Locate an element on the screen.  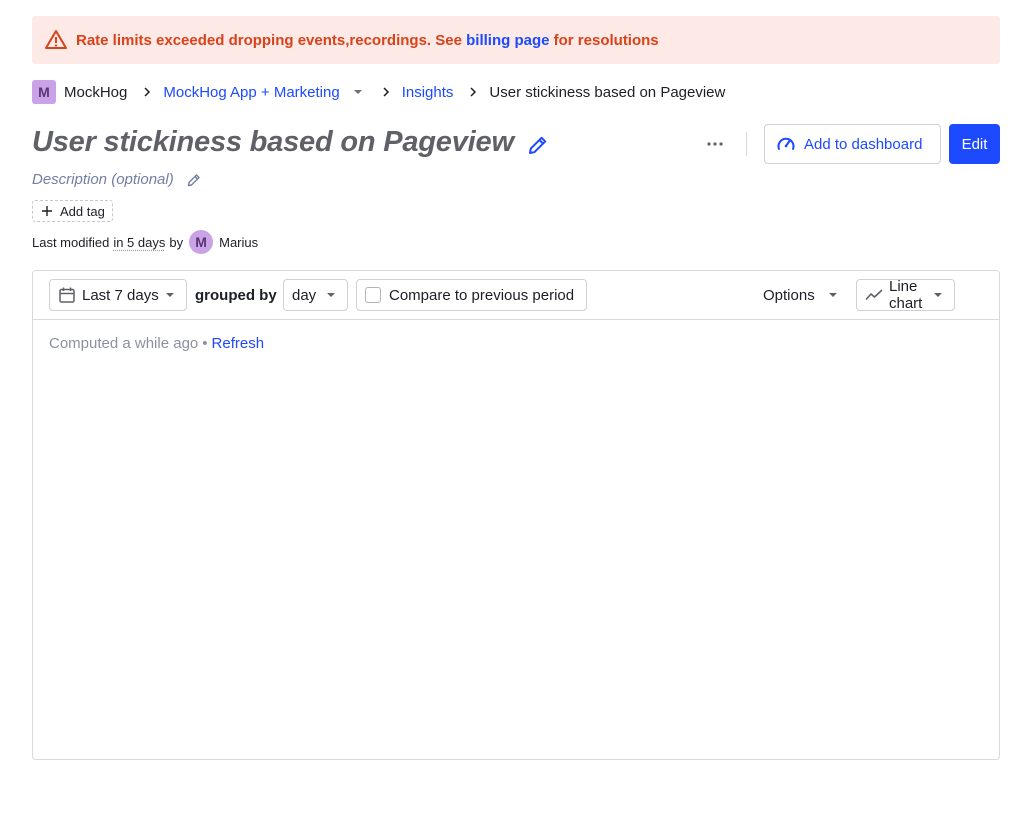
breadcrumb-org: MockHog is located at coordinates (95, 92).